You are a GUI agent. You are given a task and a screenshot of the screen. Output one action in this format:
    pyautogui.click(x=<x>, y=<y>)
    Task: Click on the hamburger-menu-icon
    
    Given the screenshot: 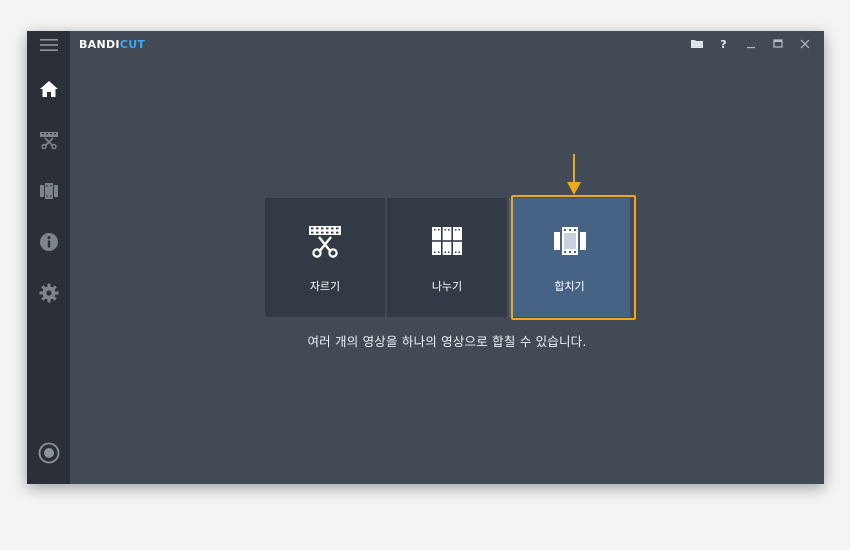 What is the action you would take?
    pyautogui.click(x=48, y=48)
    